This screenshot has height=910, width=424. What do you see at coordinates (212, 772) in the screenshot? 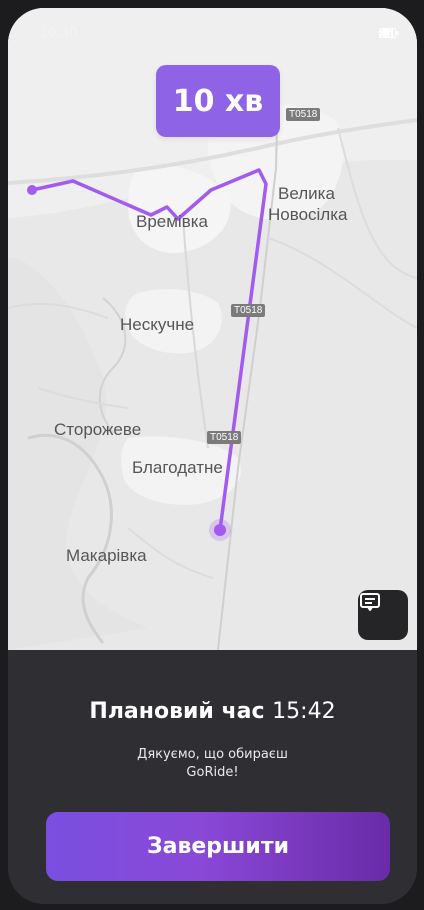
I see `thanks-line-2: GoRide!` at bounding box center [212, 772].